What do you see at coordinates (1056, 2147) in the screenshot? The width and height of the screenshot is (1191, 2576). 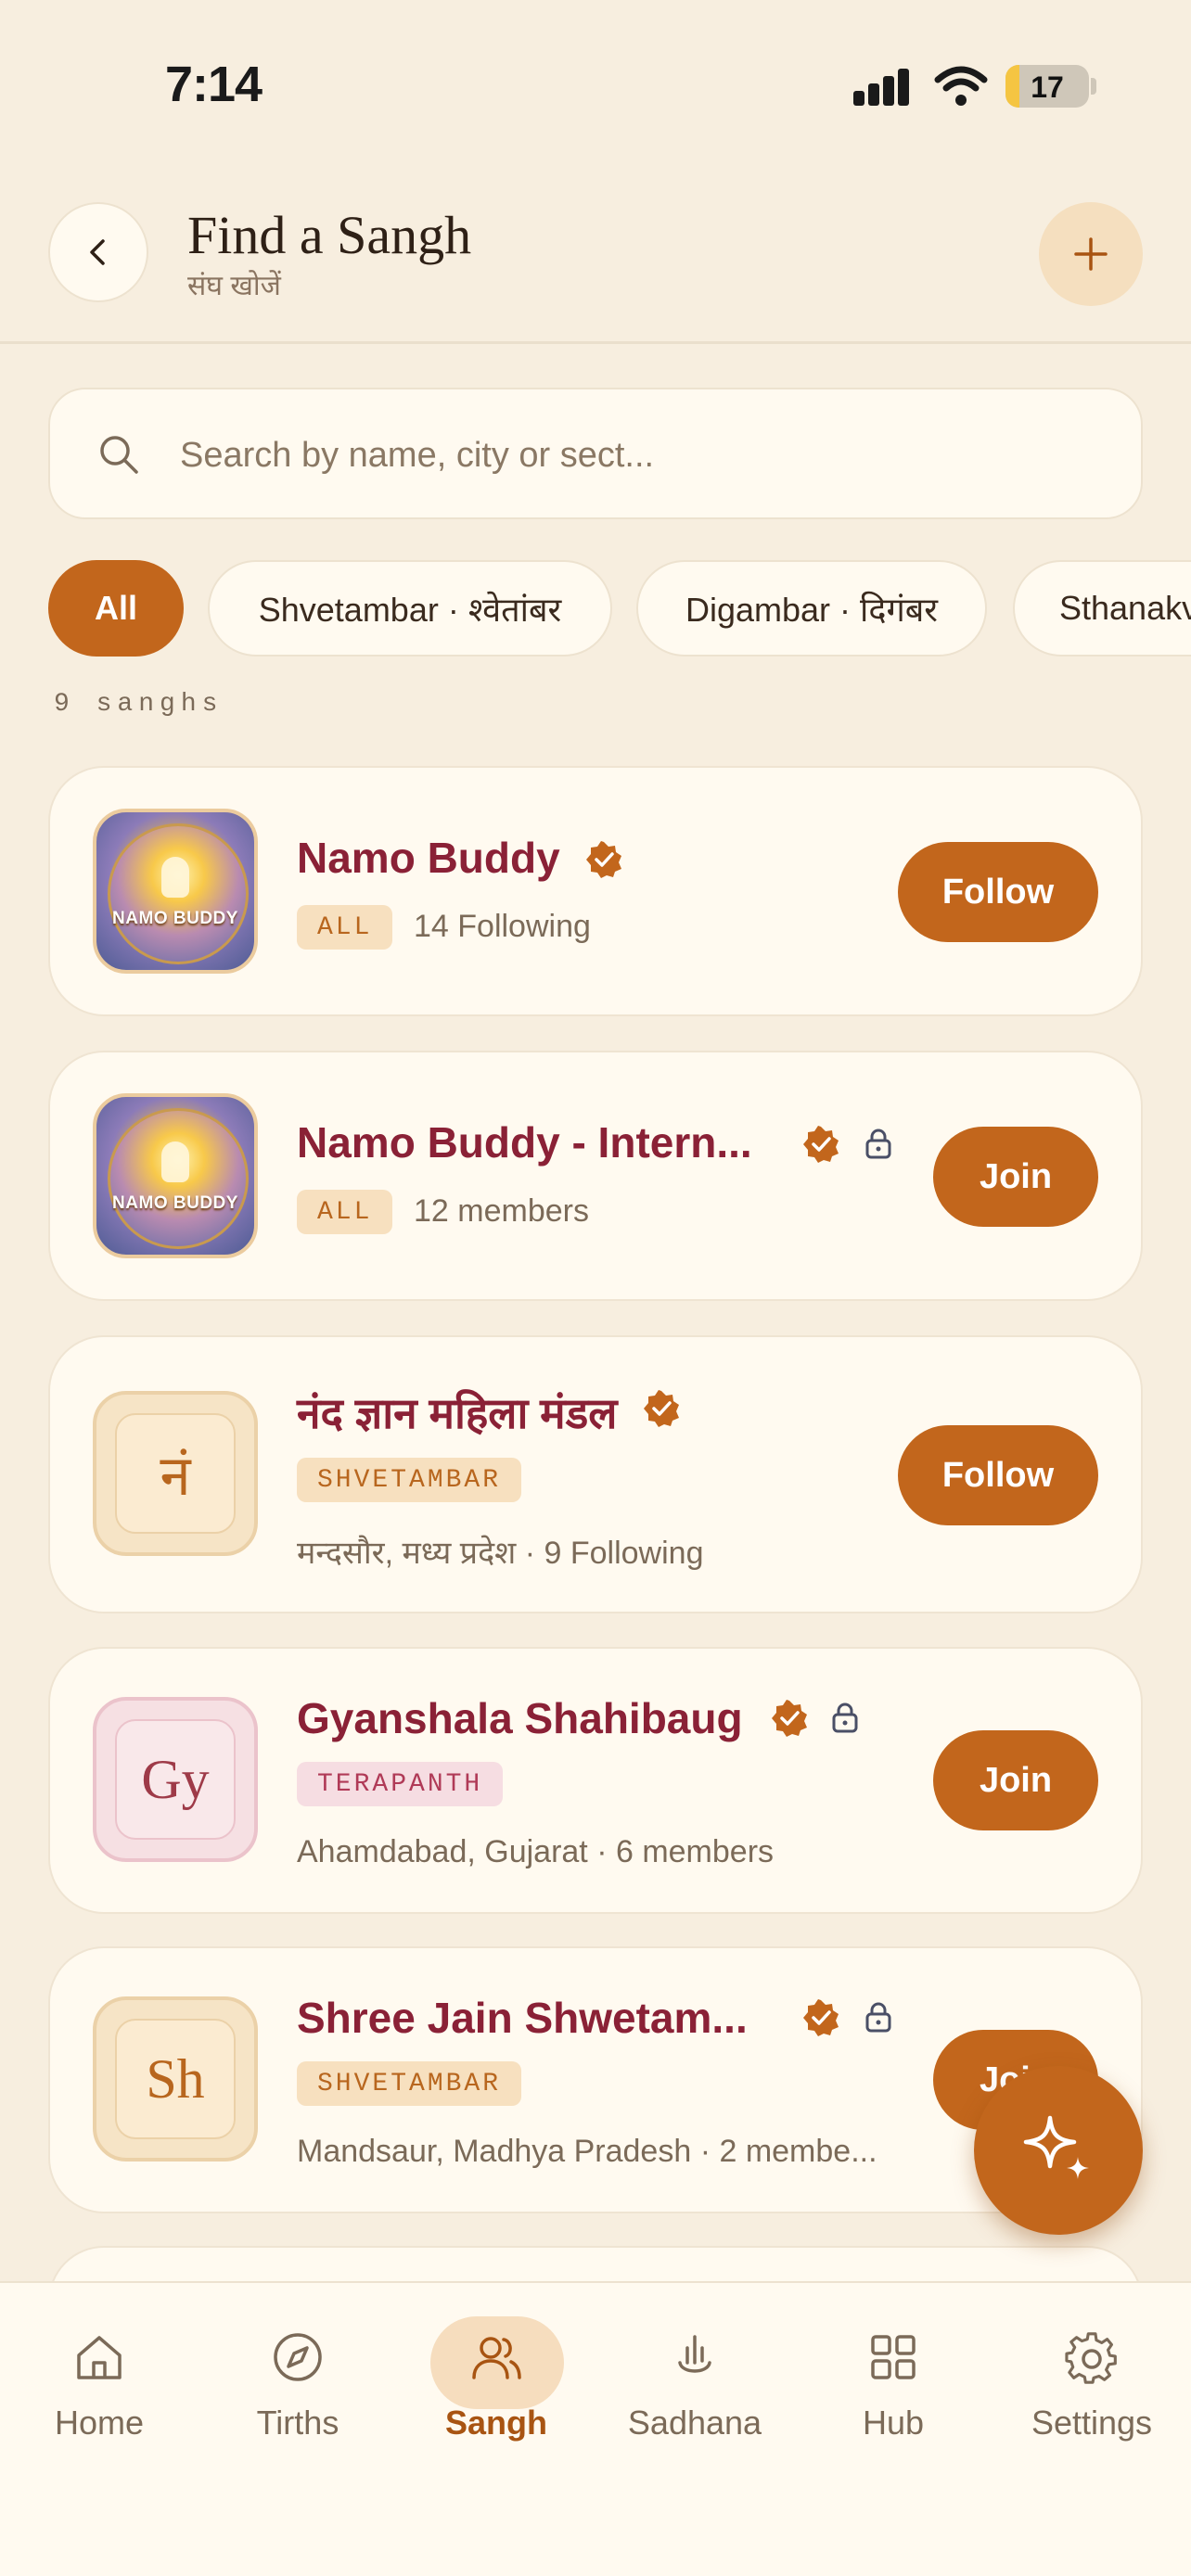 I see `sparkle-icon` at bounding box center [1056, 2147].